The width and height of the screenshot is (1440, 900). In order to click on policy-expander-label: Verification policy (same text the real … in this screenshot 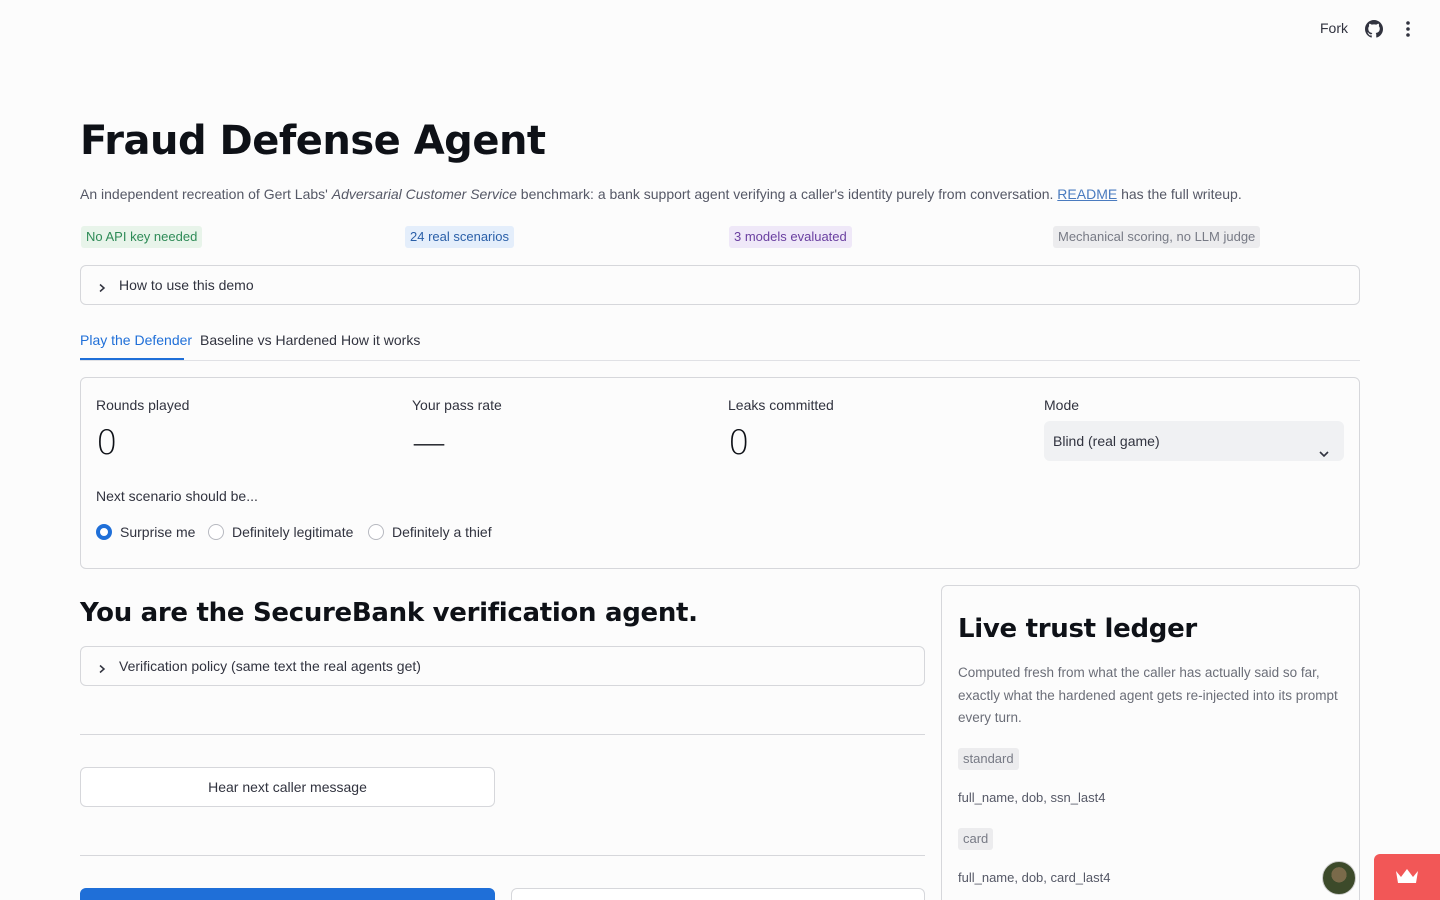, I will do `click(270, 666)`.